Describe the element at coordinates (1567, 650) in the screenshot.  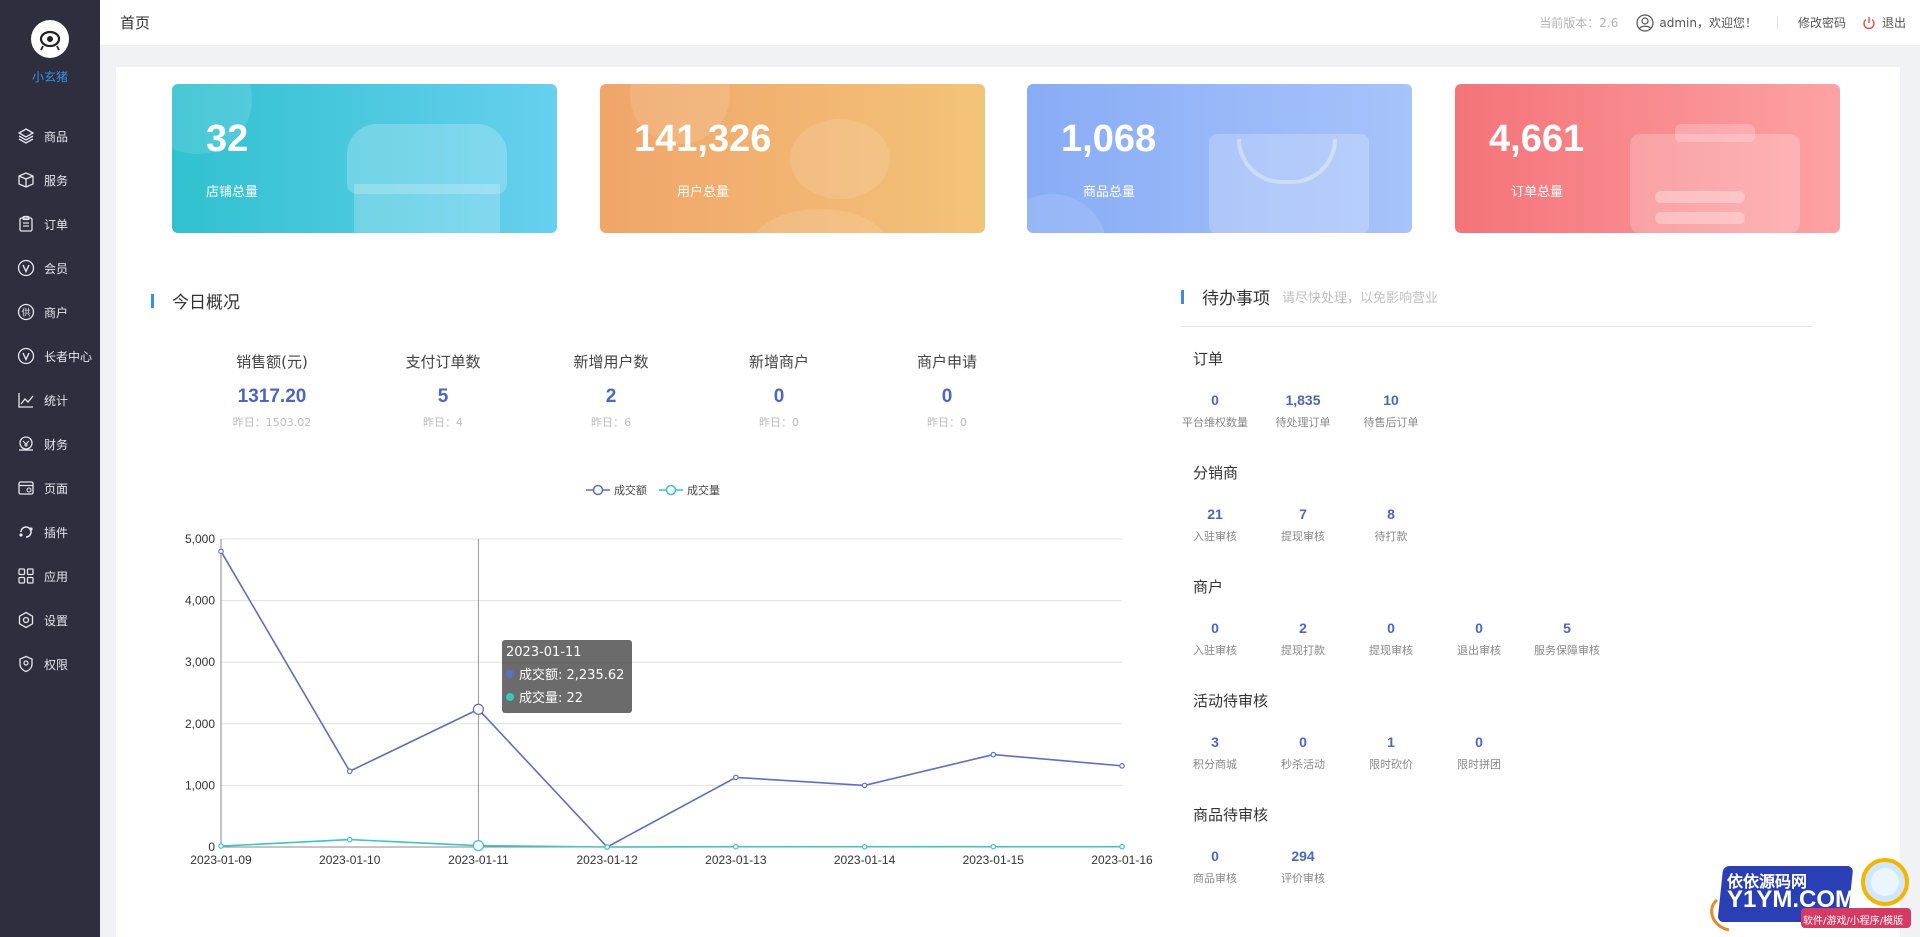
I see `todo-item-label: 服务保障审核` at that location.